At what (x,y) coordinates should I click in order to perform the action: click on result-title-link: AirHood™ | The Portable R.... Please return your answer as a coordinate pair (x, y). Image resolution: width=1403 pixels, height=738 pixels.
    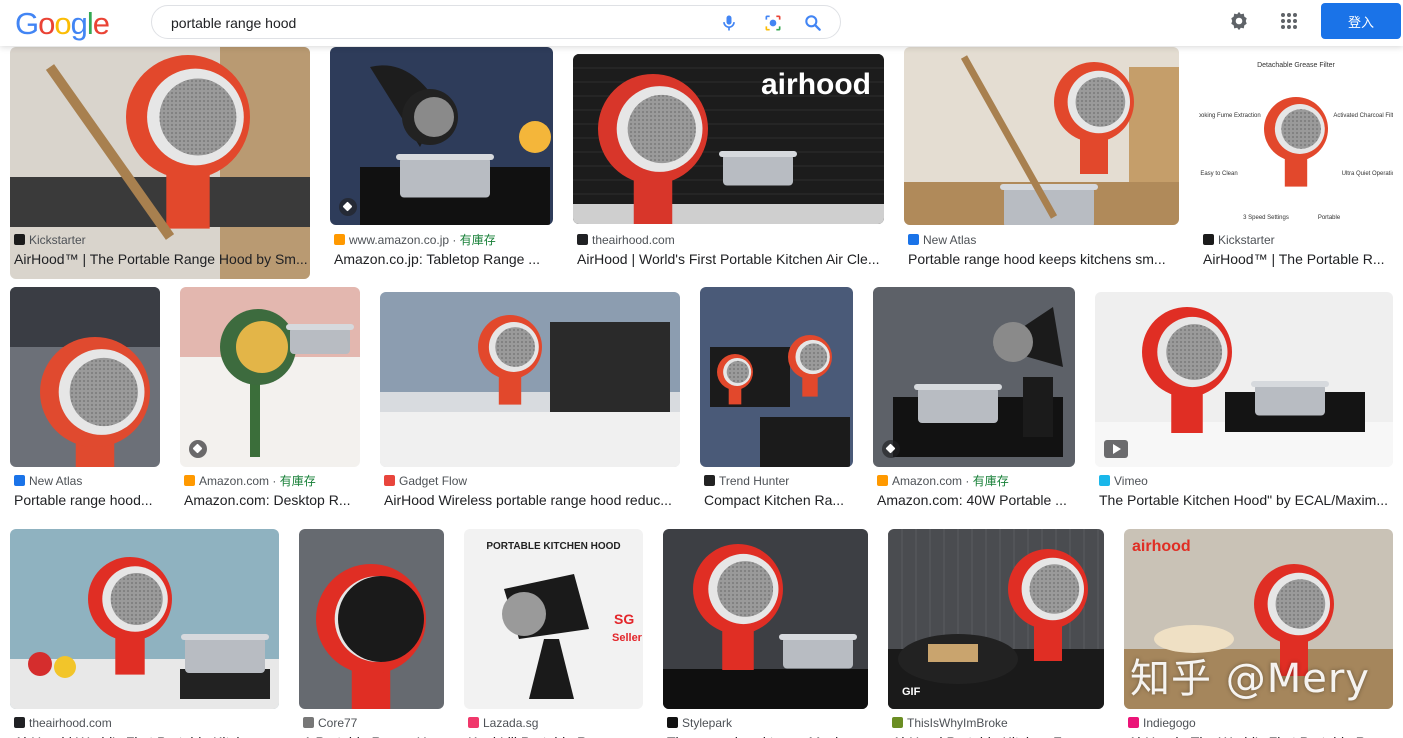
    Looking at the image, I should click on (1298, 259).